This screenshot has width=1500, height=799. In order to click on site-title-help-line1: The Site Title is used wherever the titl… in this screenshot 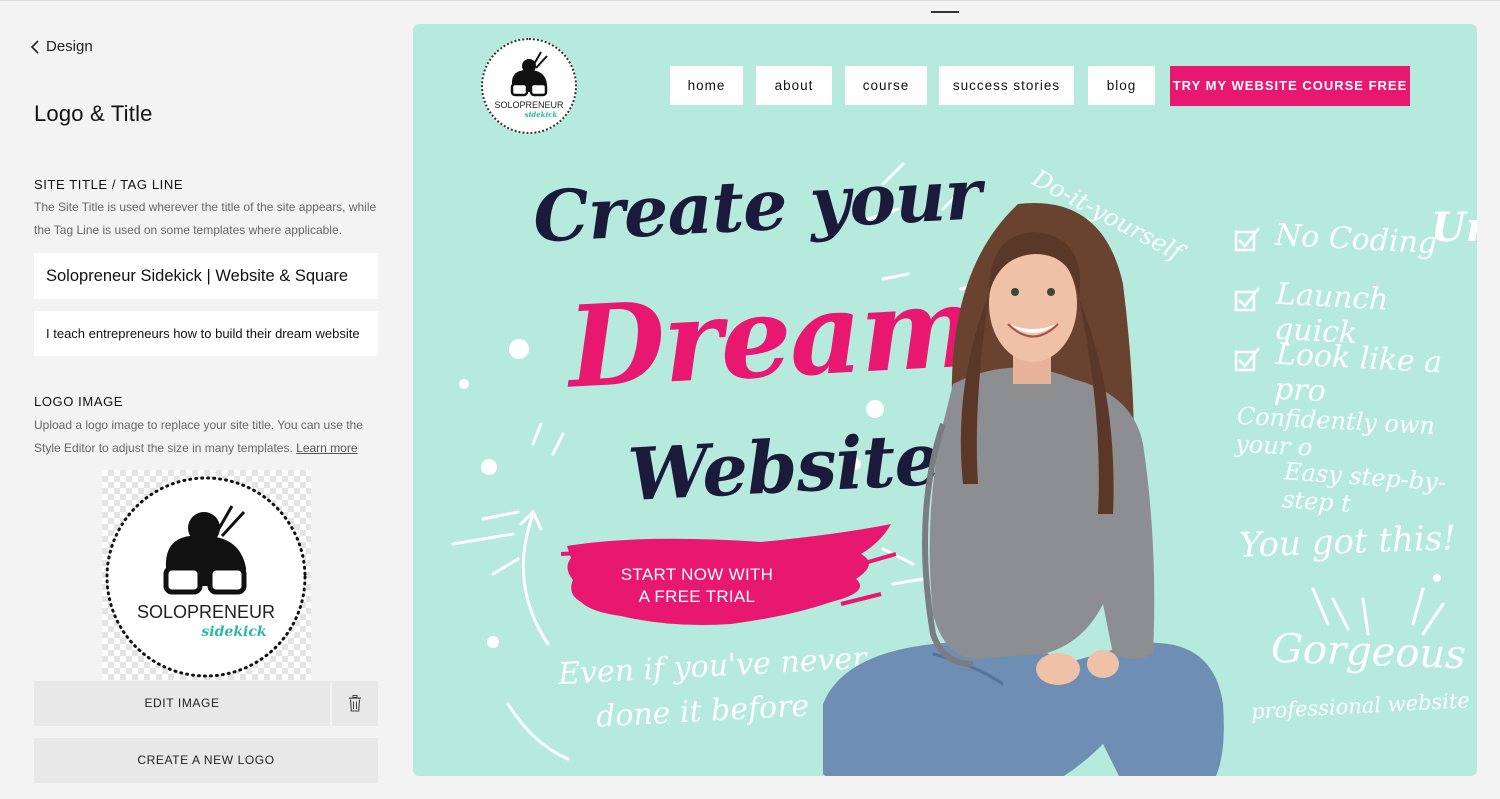, I will do `click(205, 207)`.